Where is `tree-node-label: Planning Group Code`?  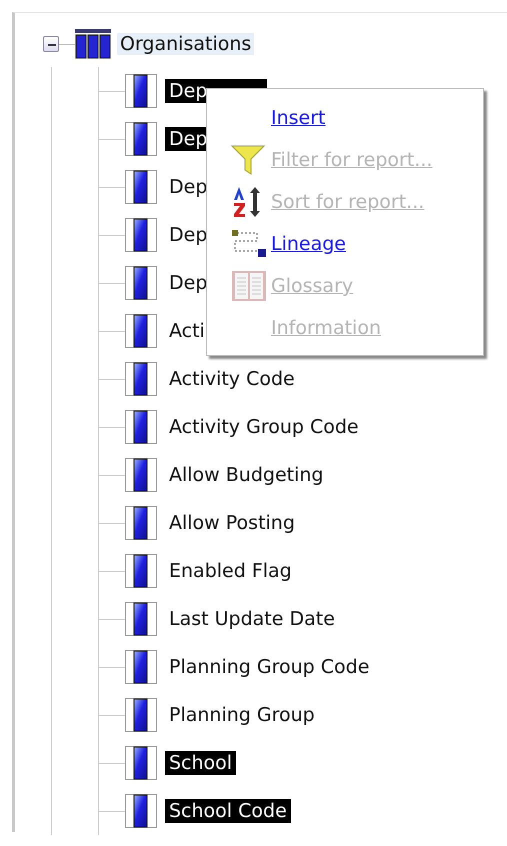 tree-node-label: Planning Group Code is located at coordinates (269, 667).